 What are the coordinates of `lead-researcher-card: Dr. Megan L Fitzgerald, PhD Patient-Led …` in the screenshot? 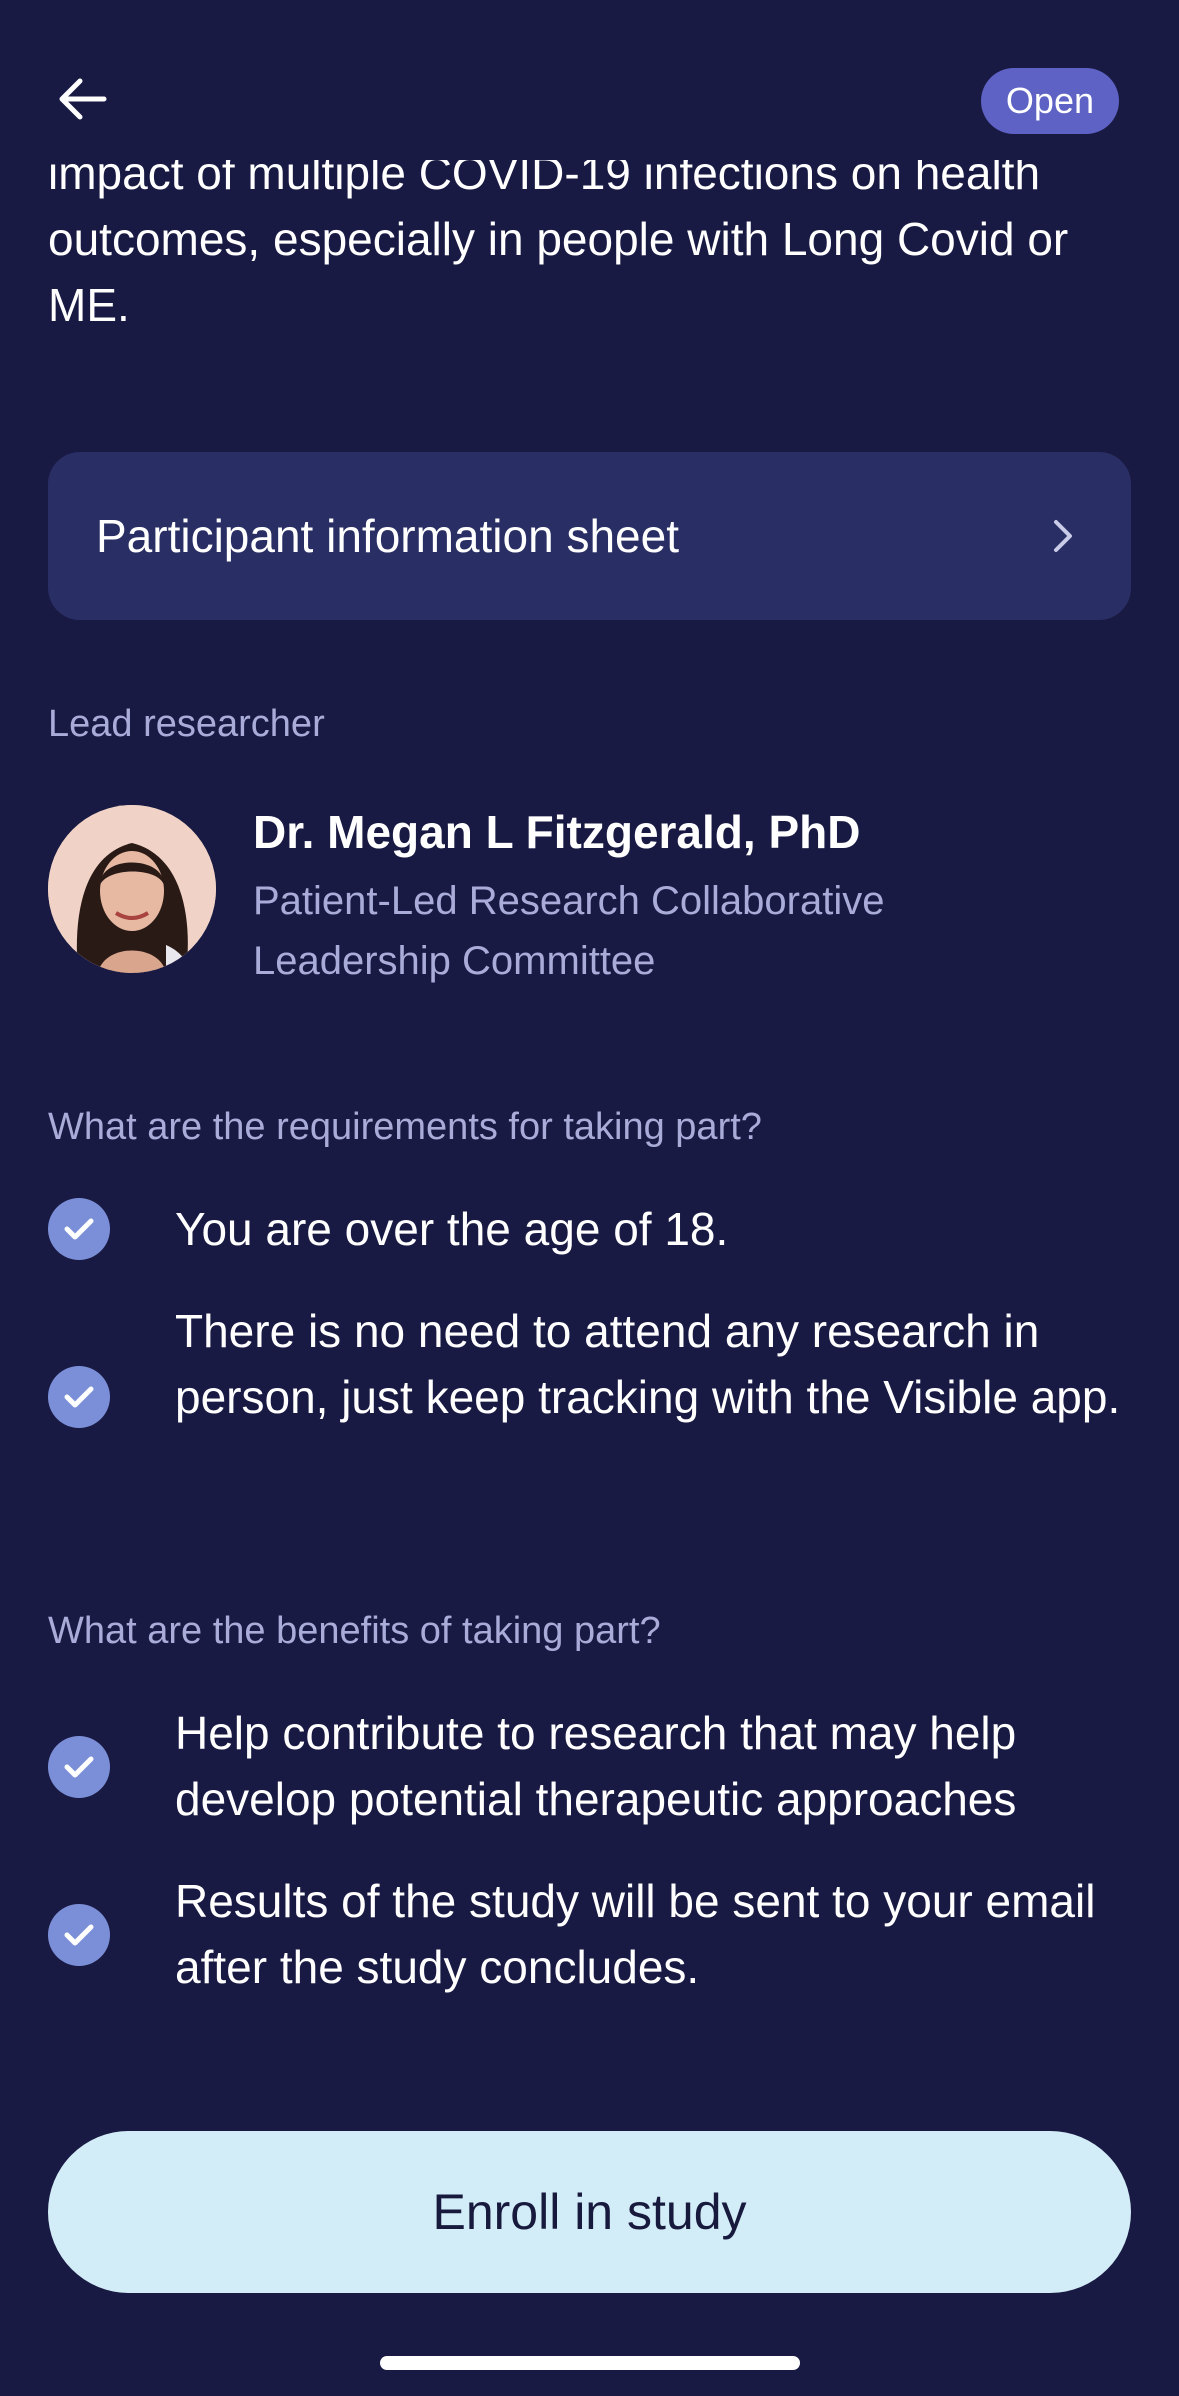 It's located at (589, 894).